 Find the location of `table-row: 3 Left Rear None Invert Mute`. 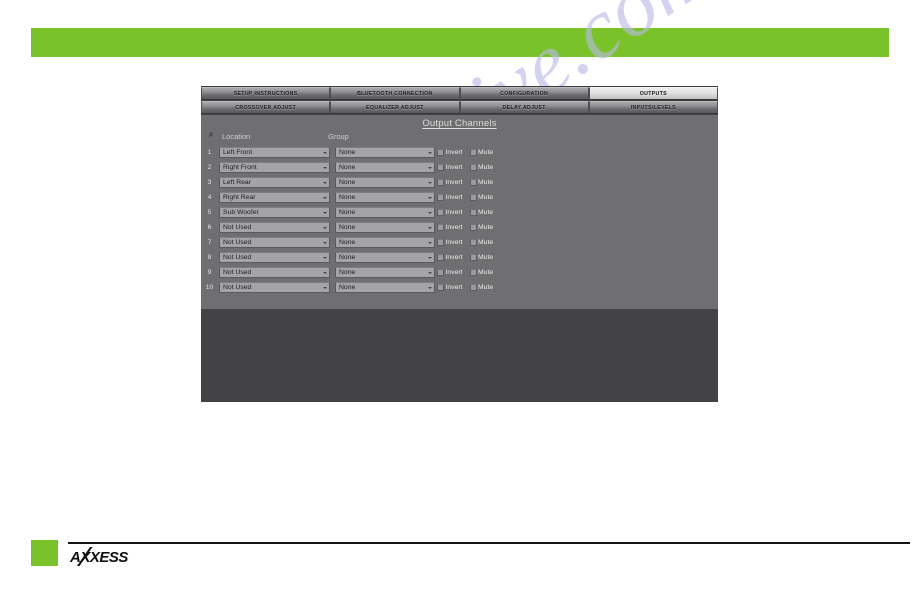

table-row: 3 Left Rear None Invert Mute is located at coordinates (459, 182).